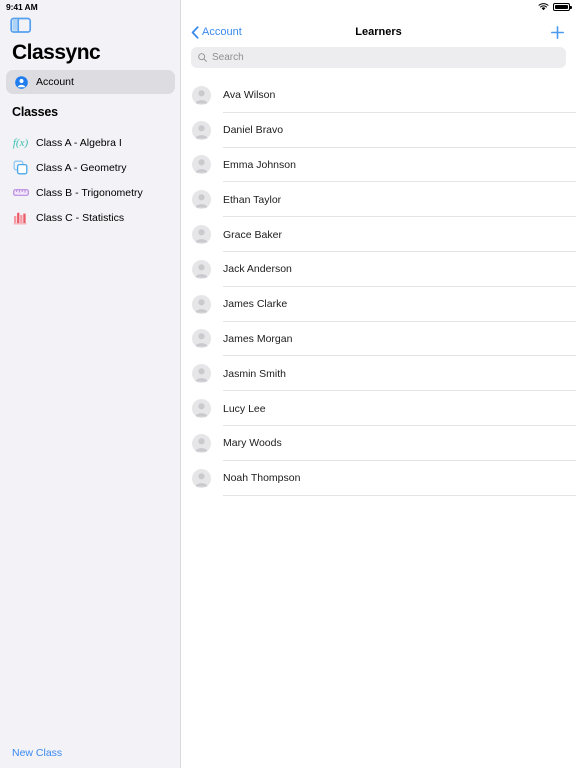  Describe the element at coordinates (258, 338) in the screenshot. I see `learner-name: James Morgan` at that location.